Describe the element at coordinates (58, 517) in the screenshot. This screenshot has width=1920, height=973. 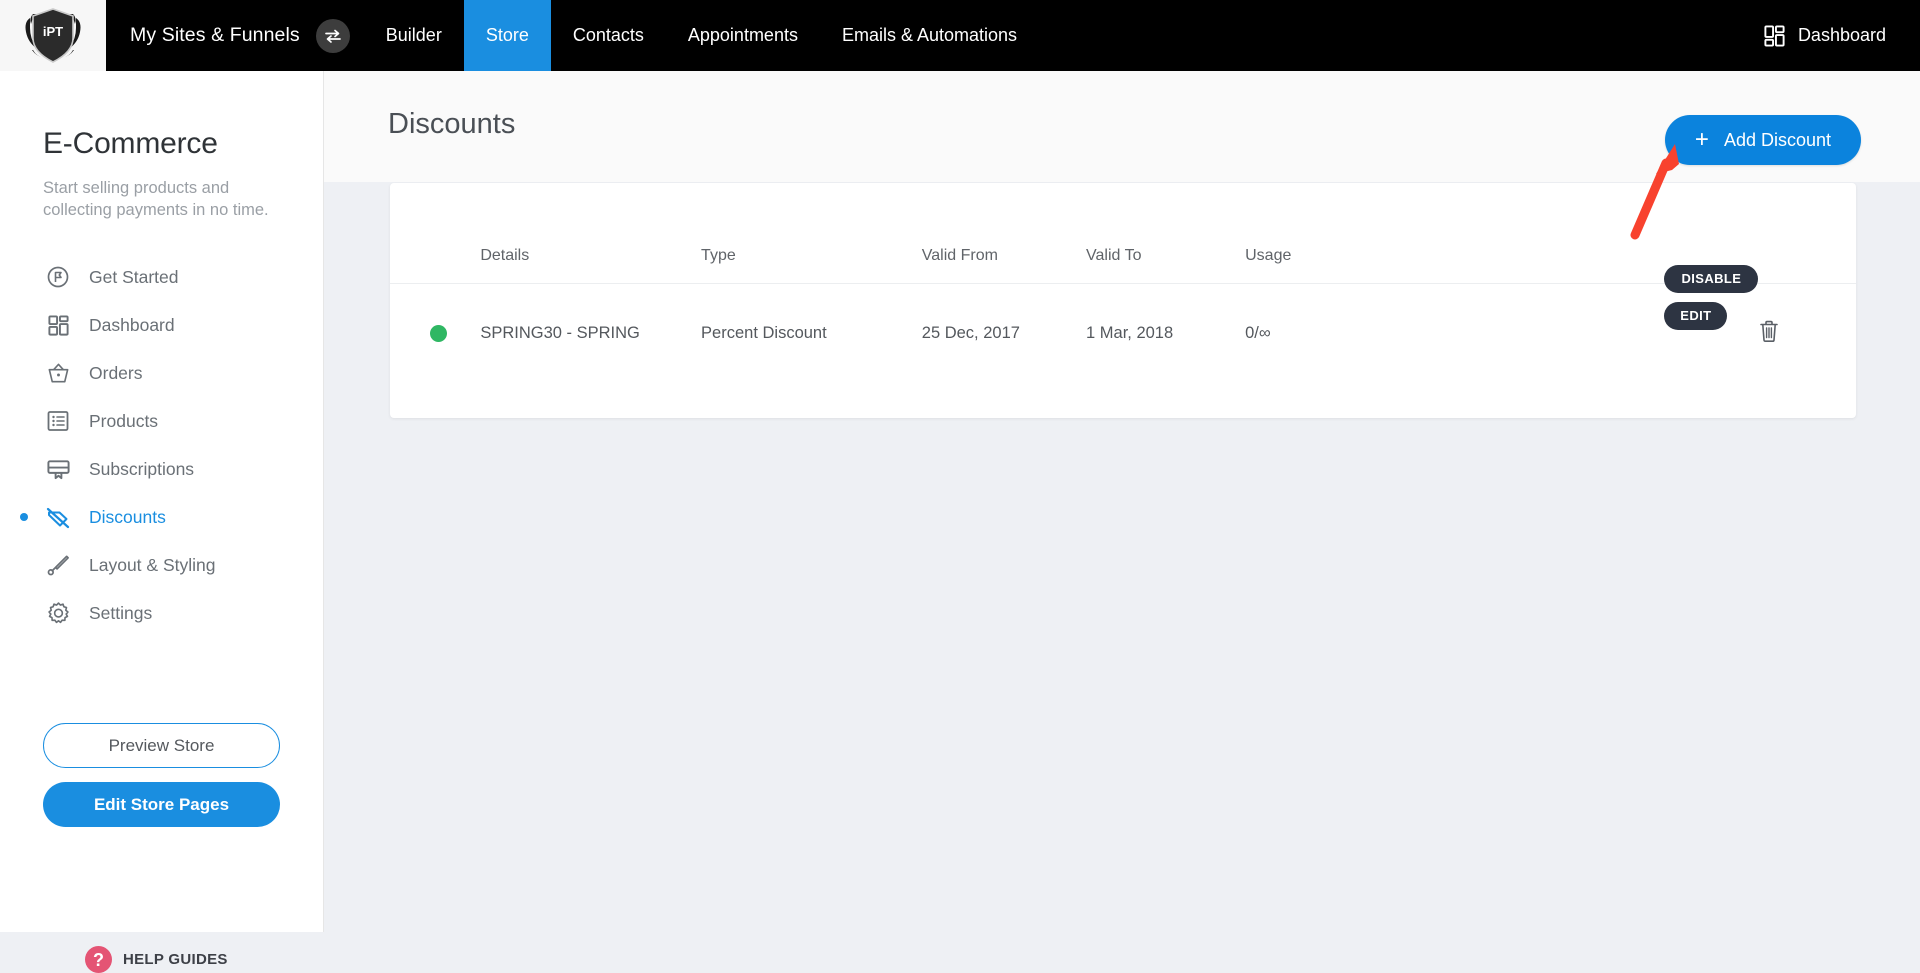
I see `tag-slash-icon` at that location.